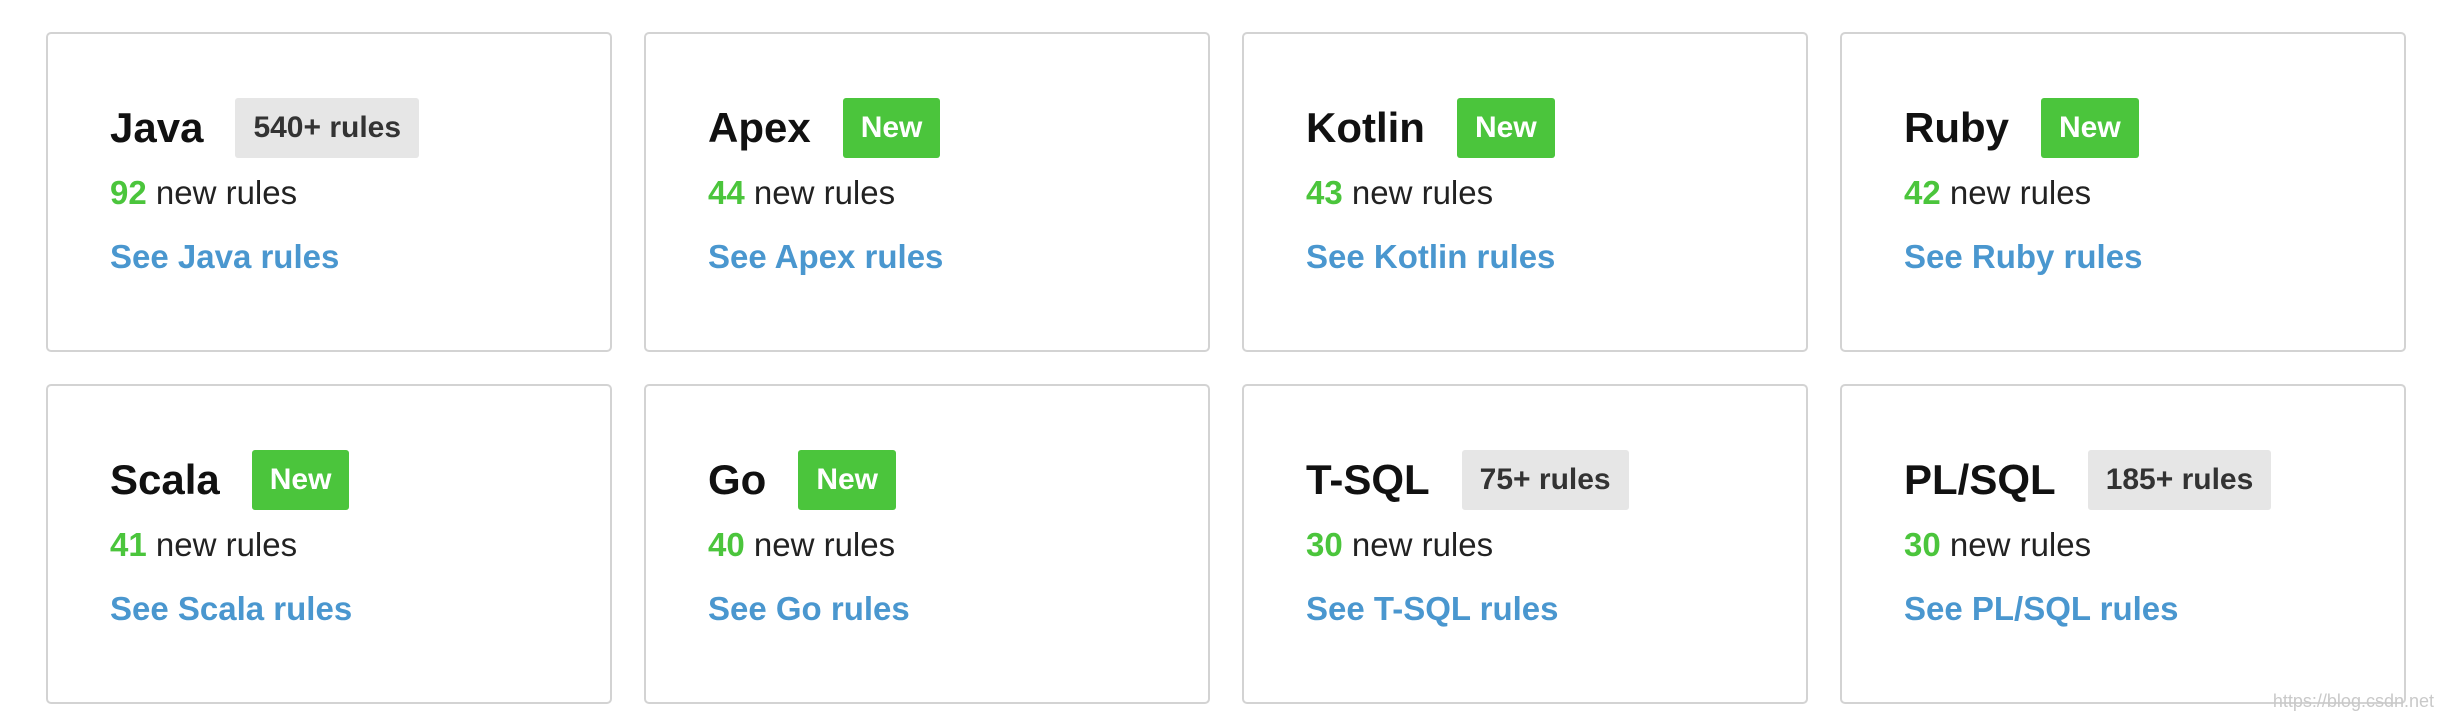 Image resolution: width=2450 pixels, height=722 pixels. Describe the element at coordinates (1556, 193) in the screenshot. I see `new-rules-line: 43 new rules` at that location.